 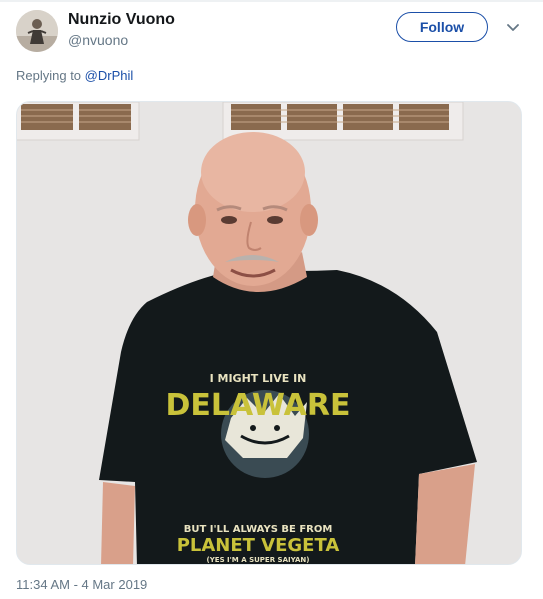 I want to click on tweet-header: Nunzio Vuono @nvuono Follow, so click(x=271, y=32).